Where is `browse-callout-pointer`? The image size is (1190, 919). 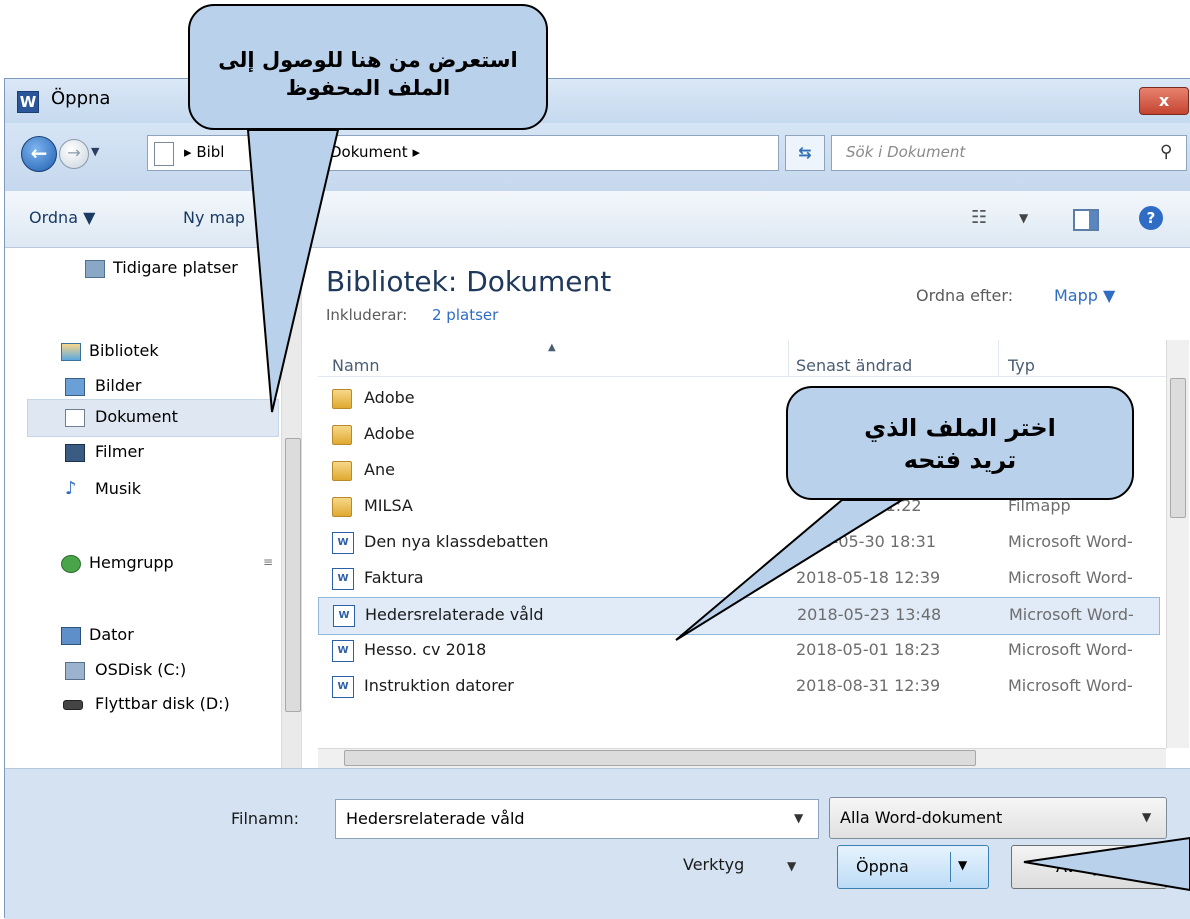
browse-callout-pointer is located at coordinates (293, 271).